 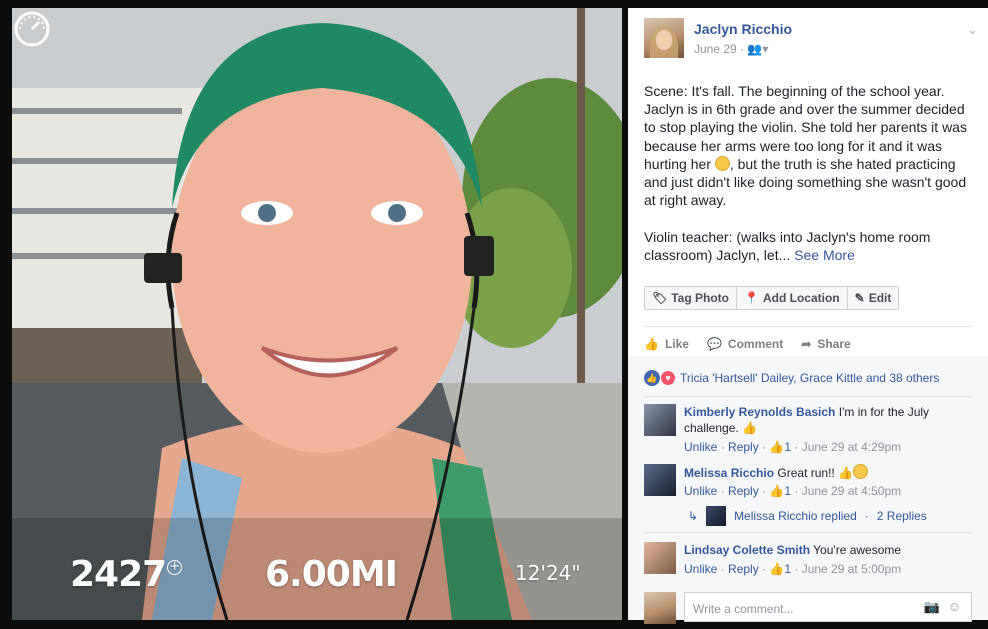 I want to click on post-meta: June 29 · 👥▾, so click(x=731, y=49).